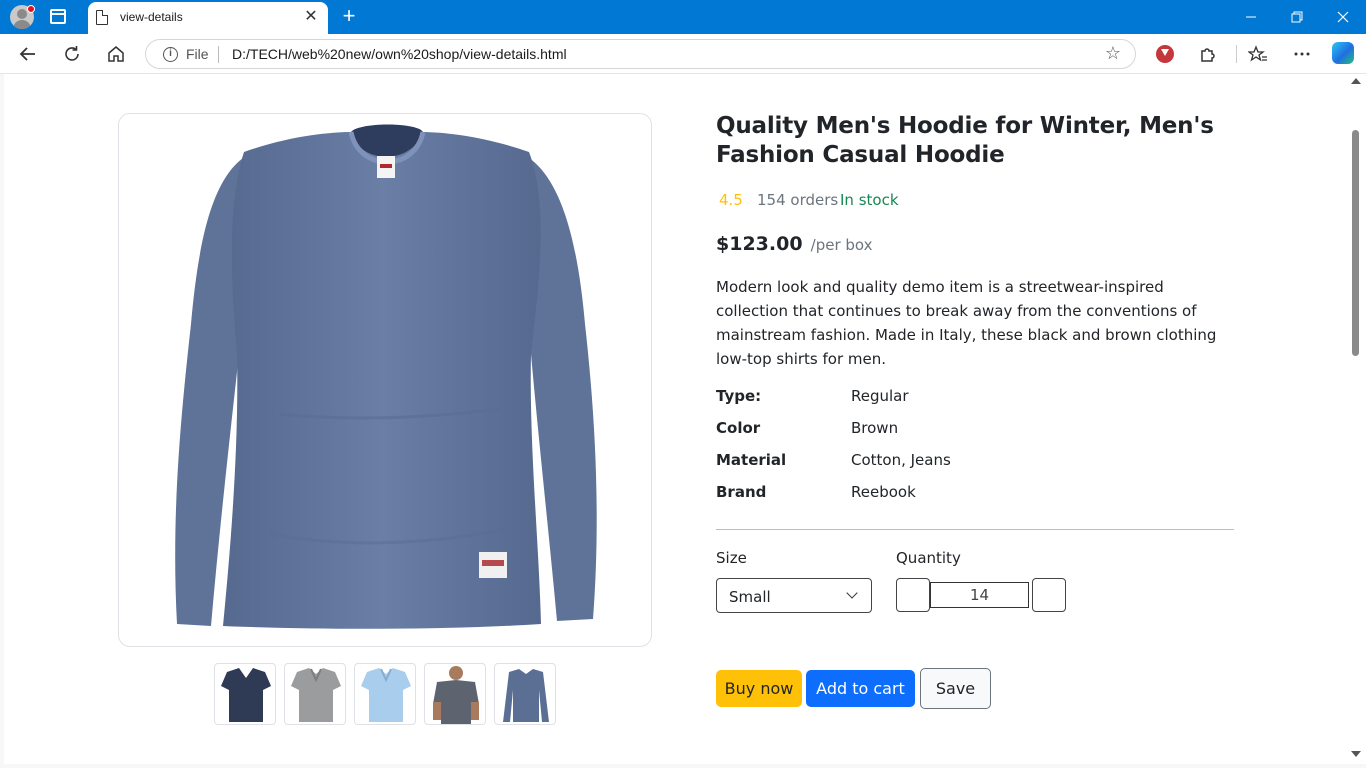 This screenshot has height=768, width=1366. I want to click on copilot-icon, so click(1343, 53).